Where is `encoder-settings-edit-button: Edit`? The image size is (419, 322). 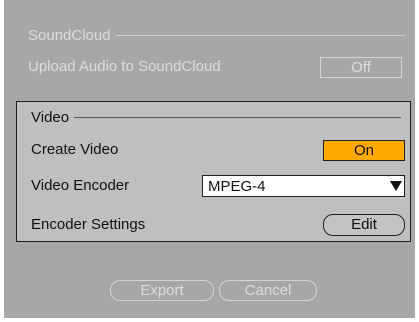
encoder-settings-edit-button: Edit is located at coordinates (364, 225).